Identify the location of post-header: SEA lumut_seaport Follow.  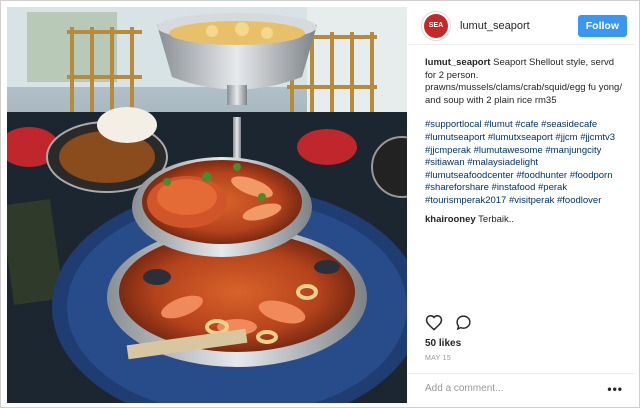
(521, 26).